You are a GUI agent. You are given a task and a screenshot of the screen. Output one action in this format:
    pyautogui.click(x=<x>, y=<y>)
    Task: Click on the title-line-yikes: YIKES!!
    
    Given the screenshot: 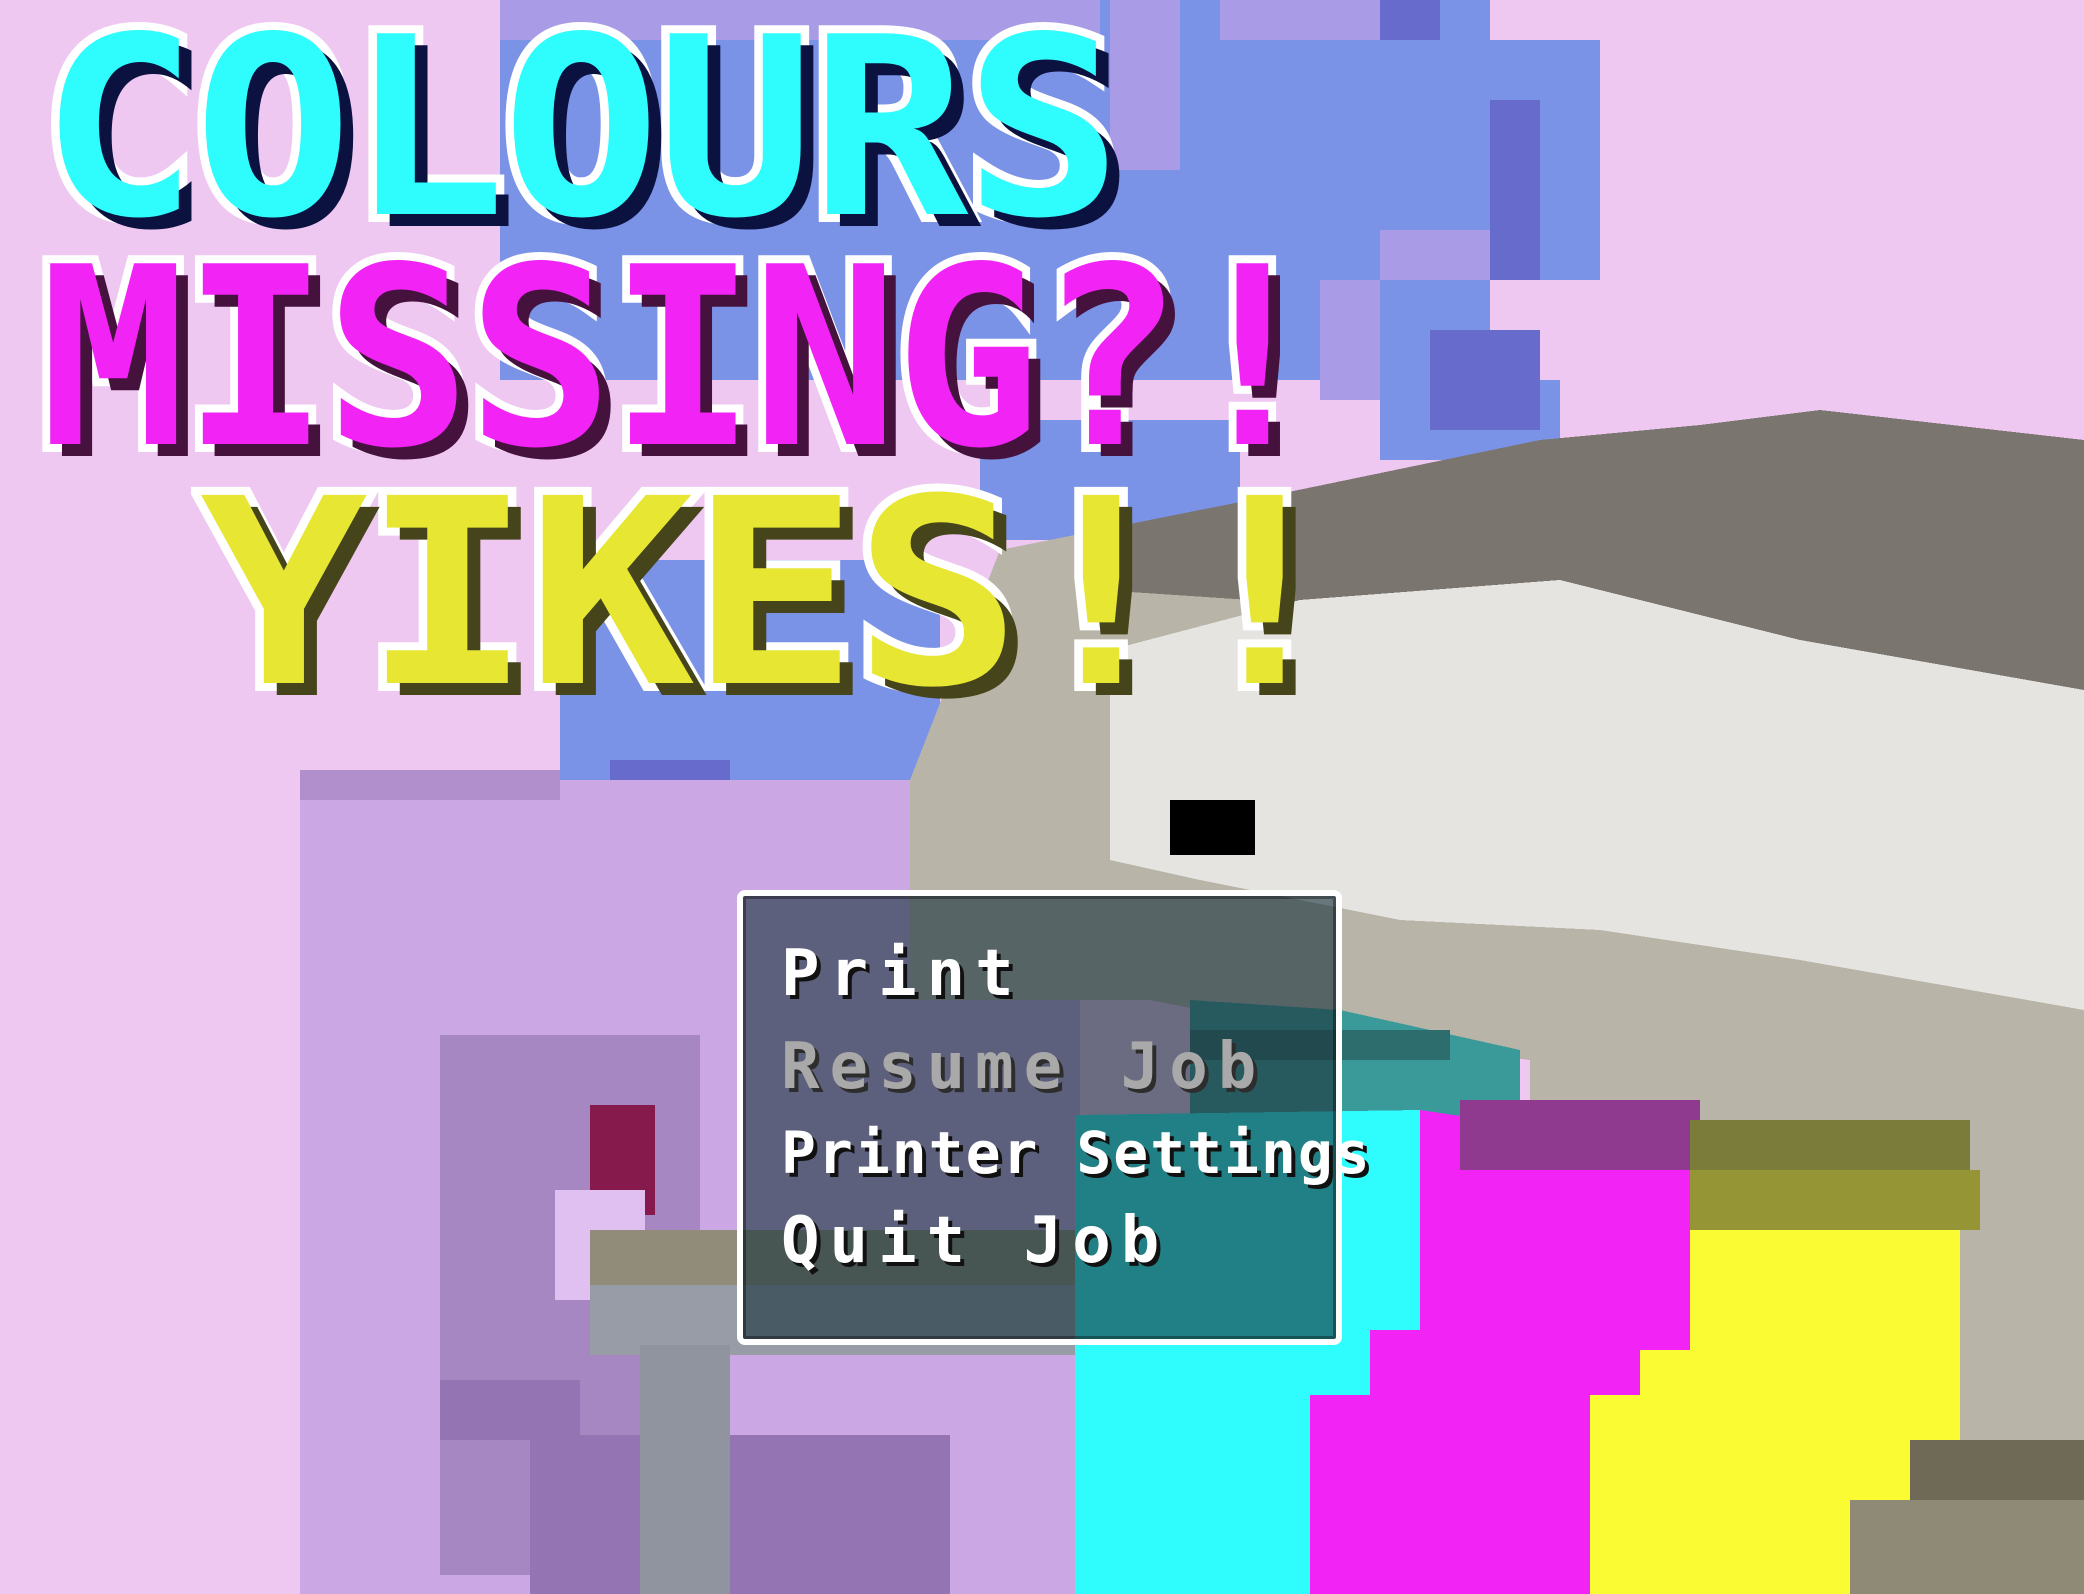 What is the action you would take?
    pyautogui.click(x=774, y=594)
    